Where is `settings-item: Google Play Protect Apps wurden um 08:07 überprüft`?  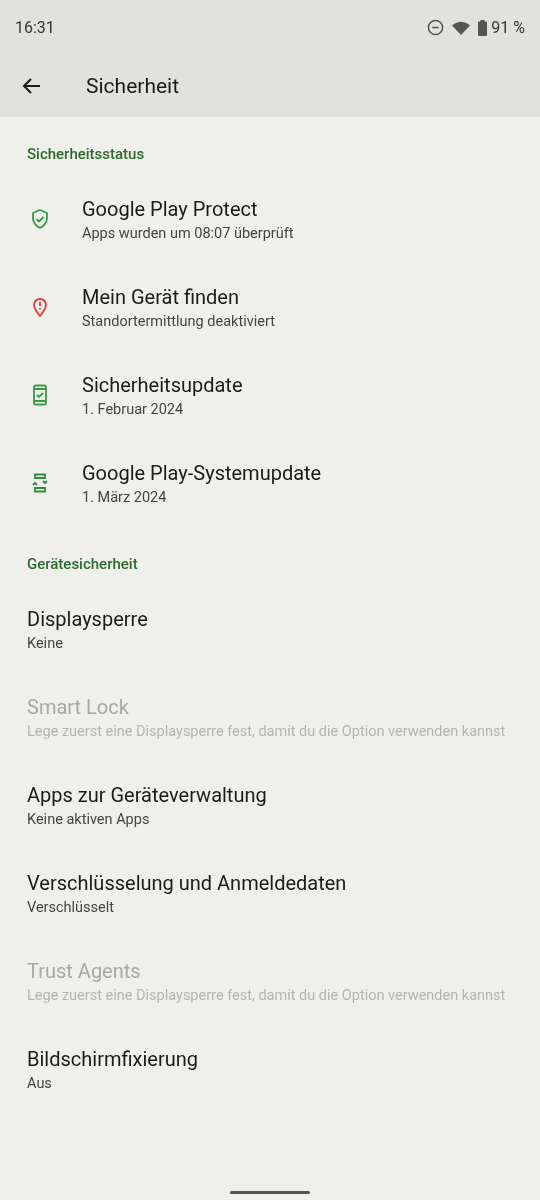 settings-item: Google Play Protect Apps wurden um 08:07 überprüft is located at coordinates (270, 219).